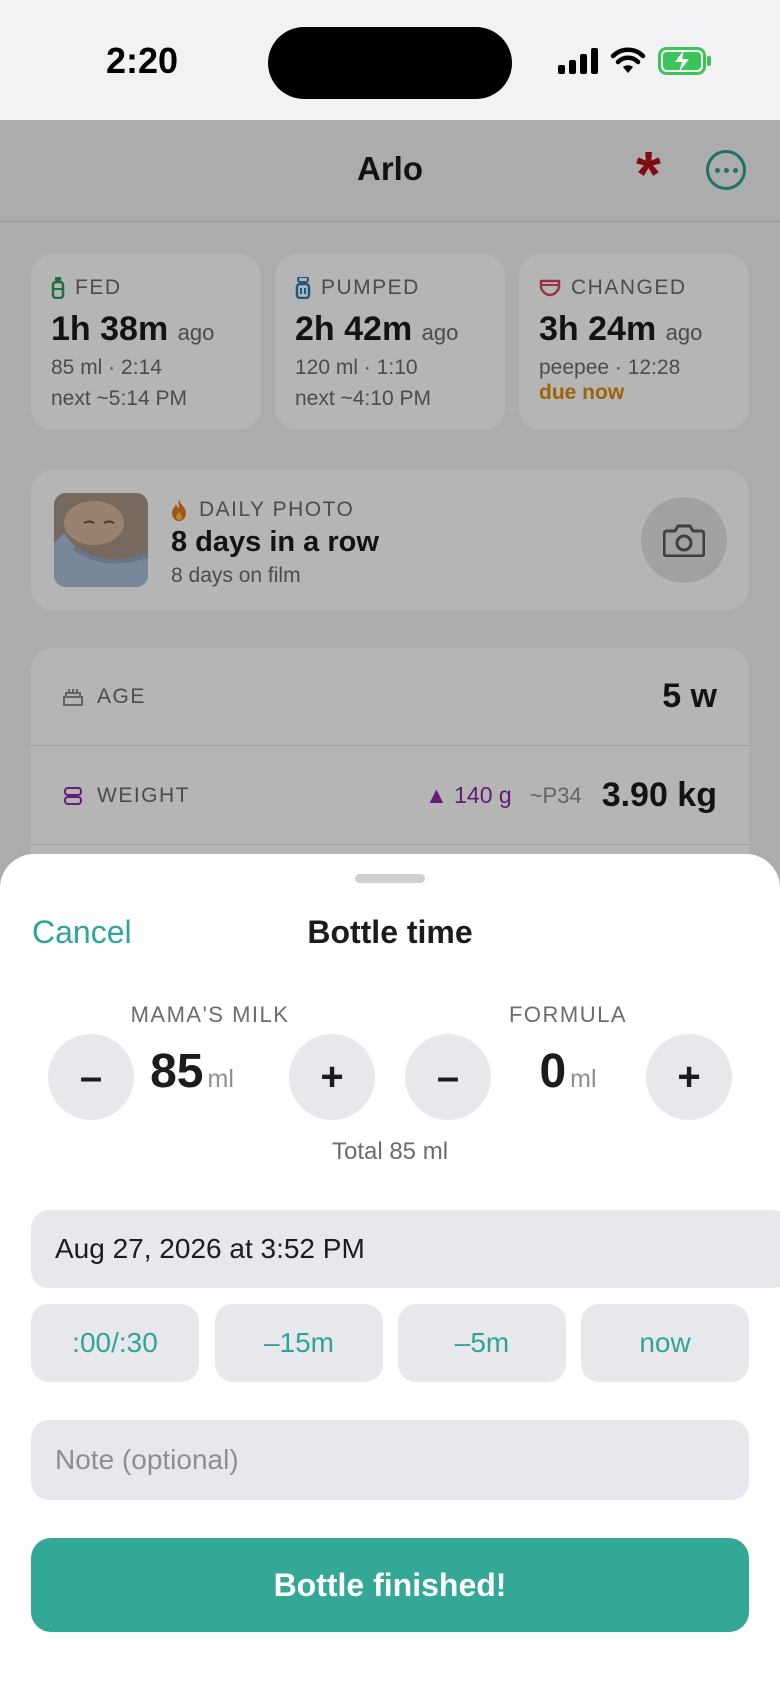 The image size is (780, 1696). Describe the element at coordinates (390, 63) in the screenshot. I see `dynamic-island` at that location.